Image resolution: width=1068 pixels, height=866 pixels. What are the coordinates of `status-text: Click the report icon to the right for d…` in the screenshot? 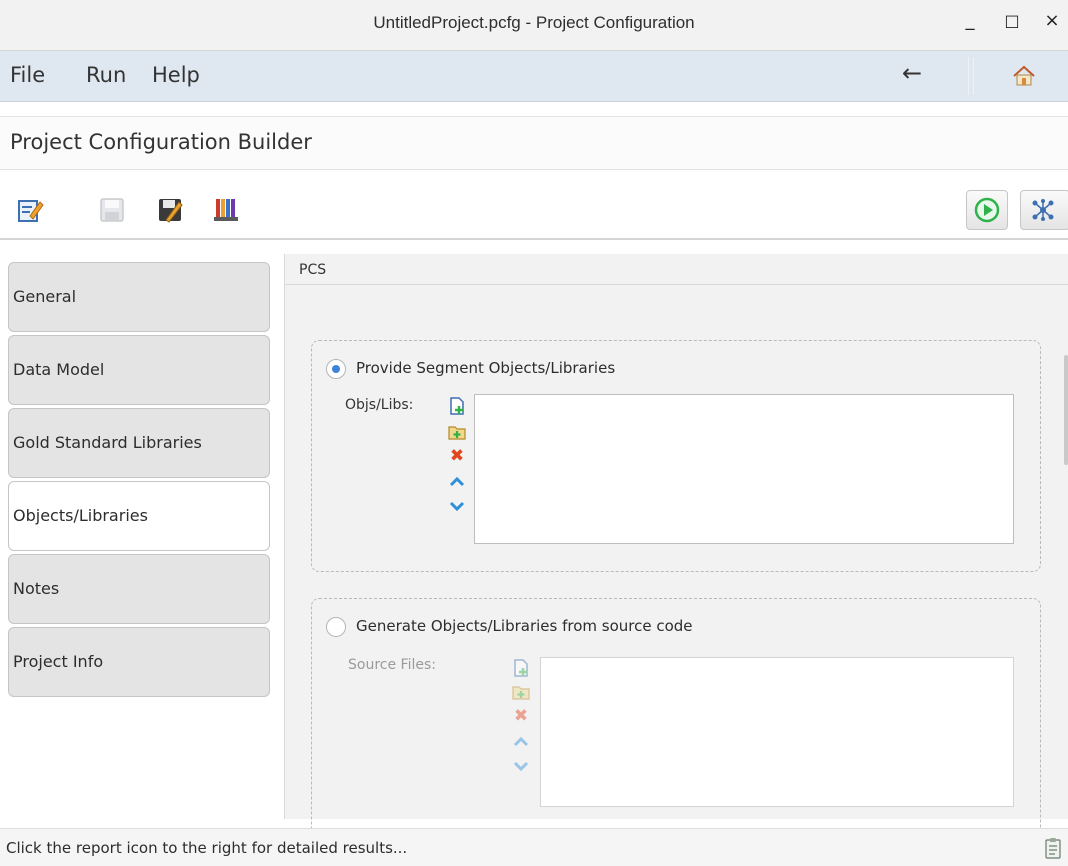 It's located at (207, 848).